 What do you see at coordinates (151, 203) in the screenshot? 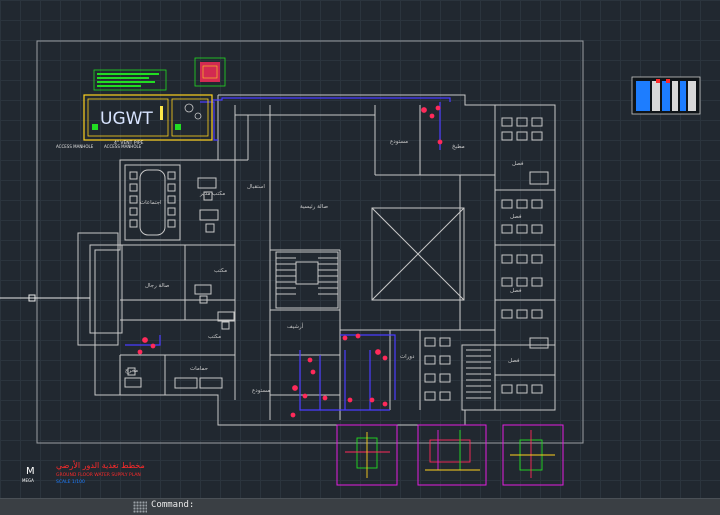
I see `room-label: اجتماعات` at bounding box center [151, 203].